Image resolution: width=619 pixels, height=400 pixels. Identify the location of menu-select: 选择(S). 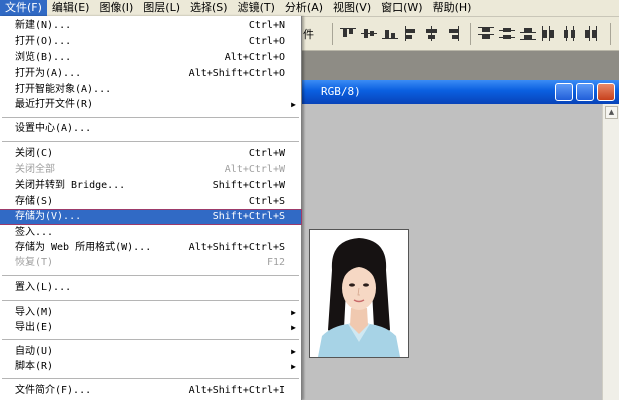
(209, 8).